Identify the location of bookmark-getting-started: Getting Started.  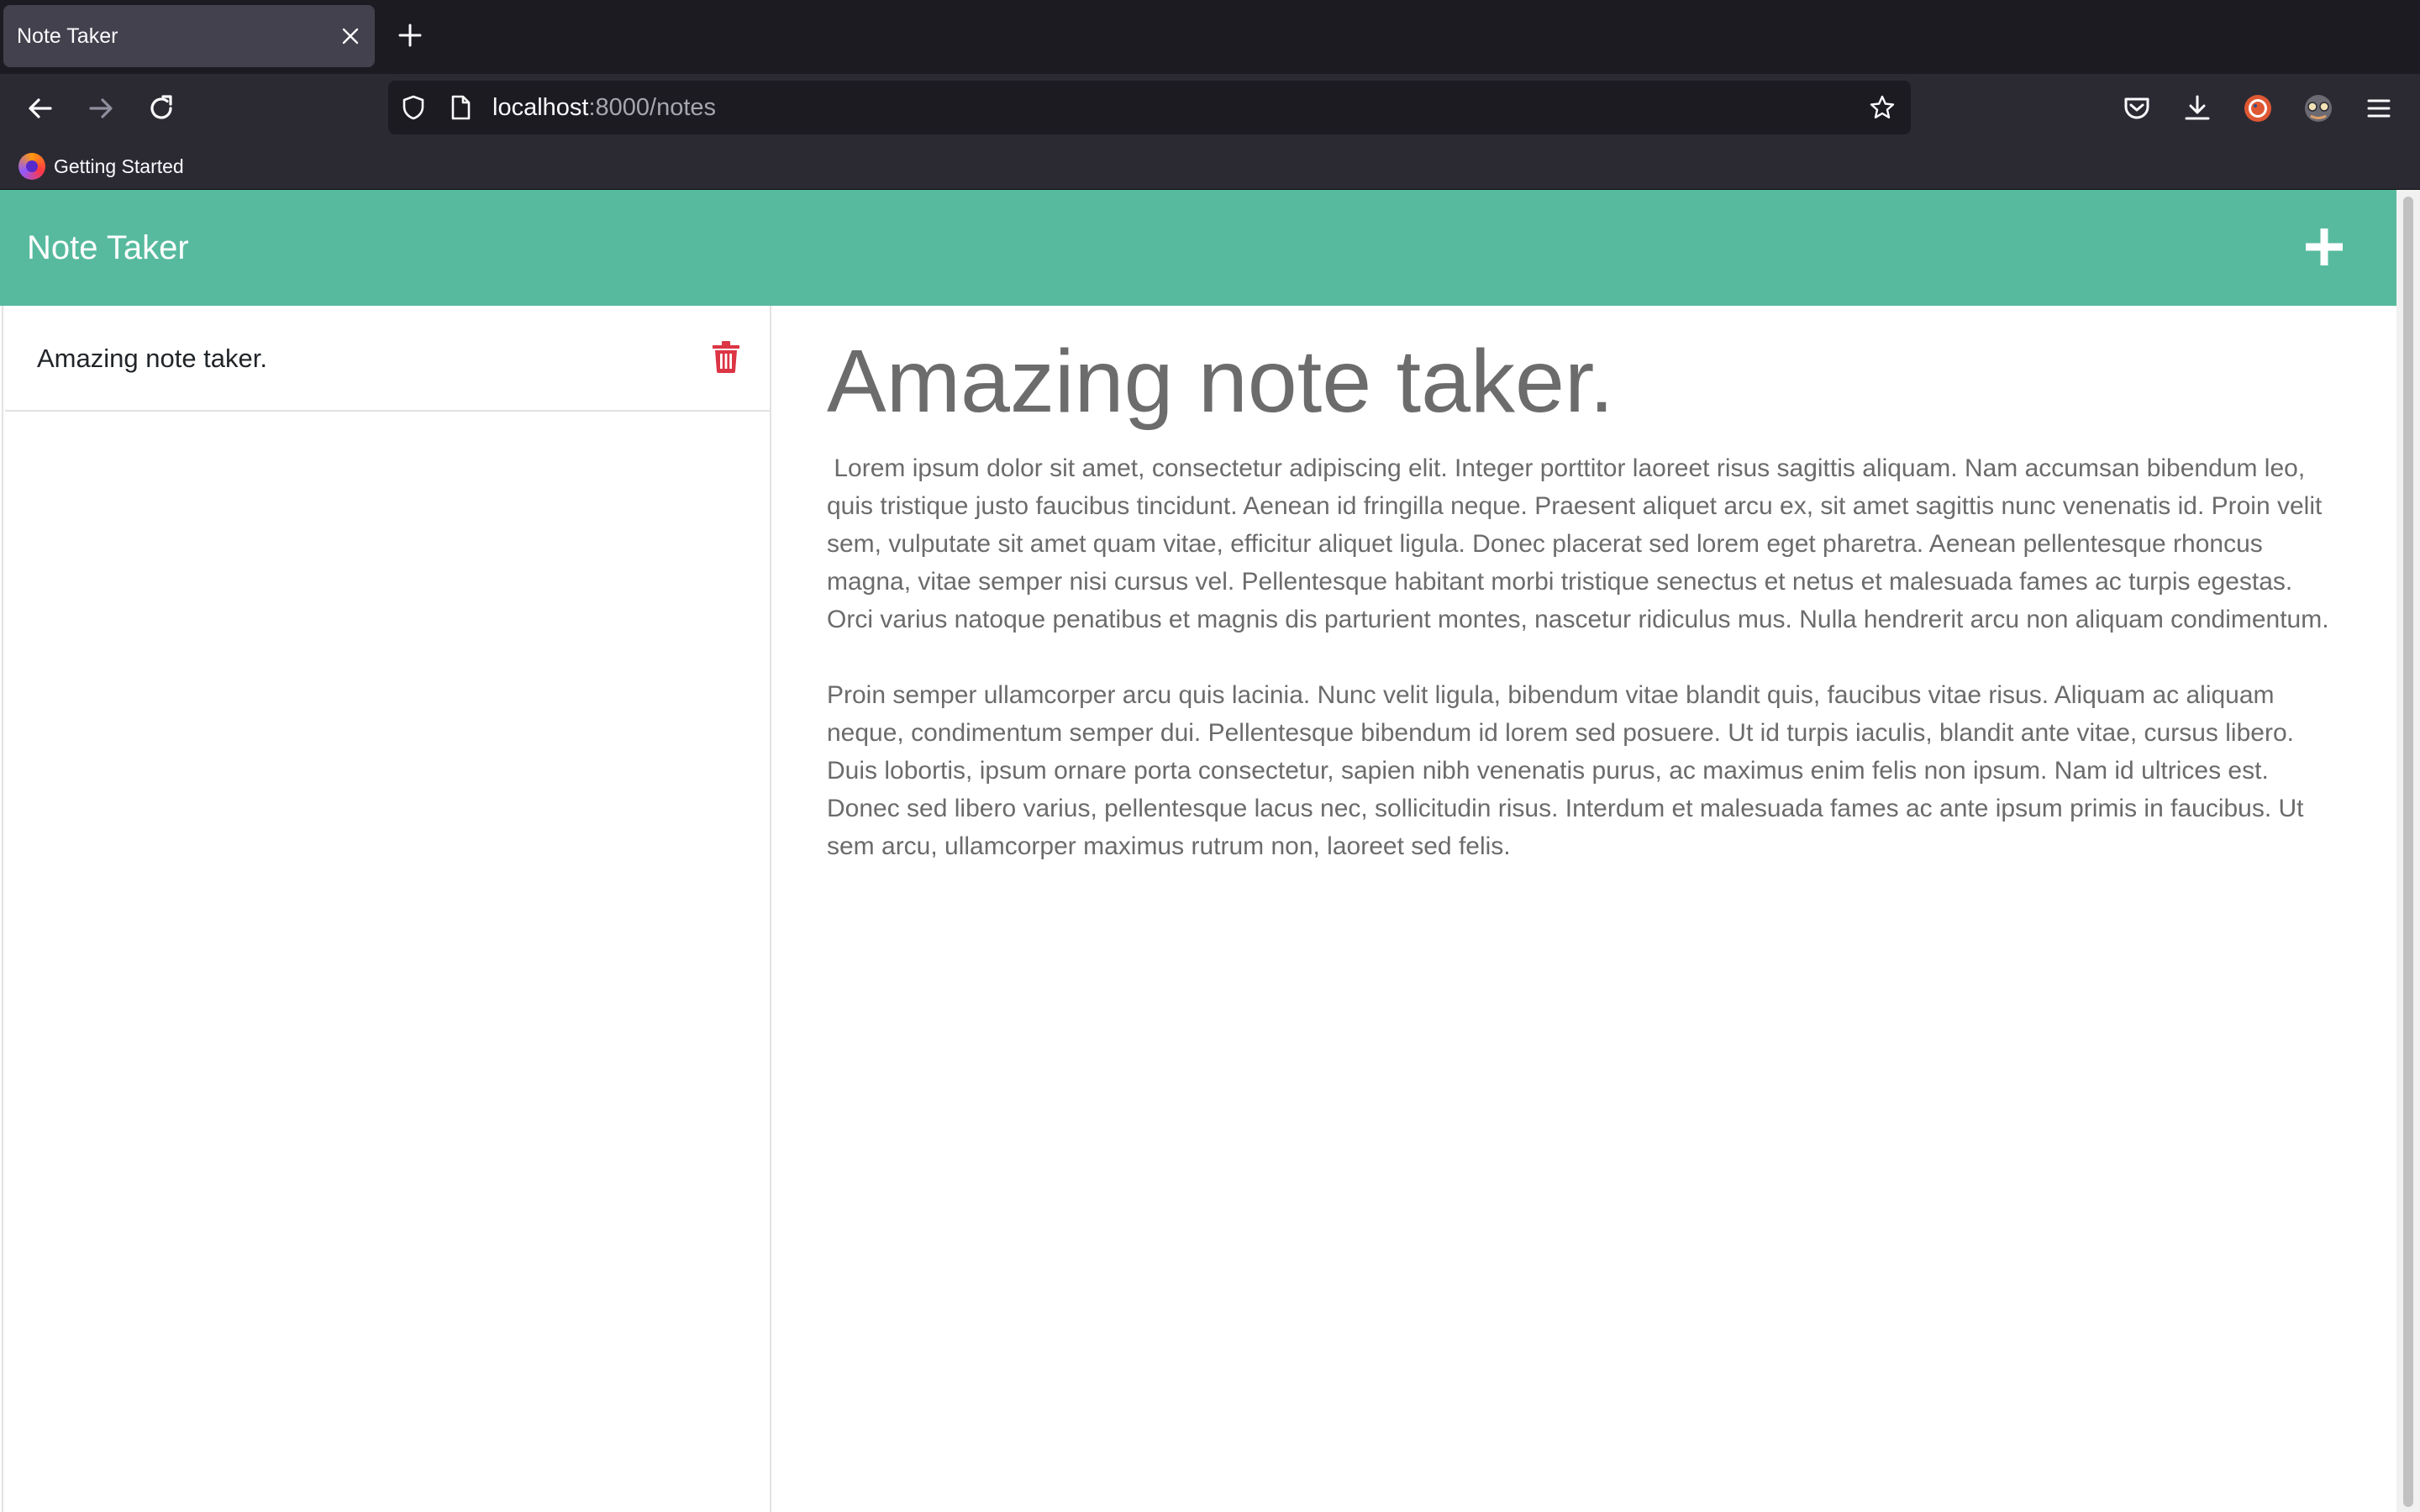
(101, 166).